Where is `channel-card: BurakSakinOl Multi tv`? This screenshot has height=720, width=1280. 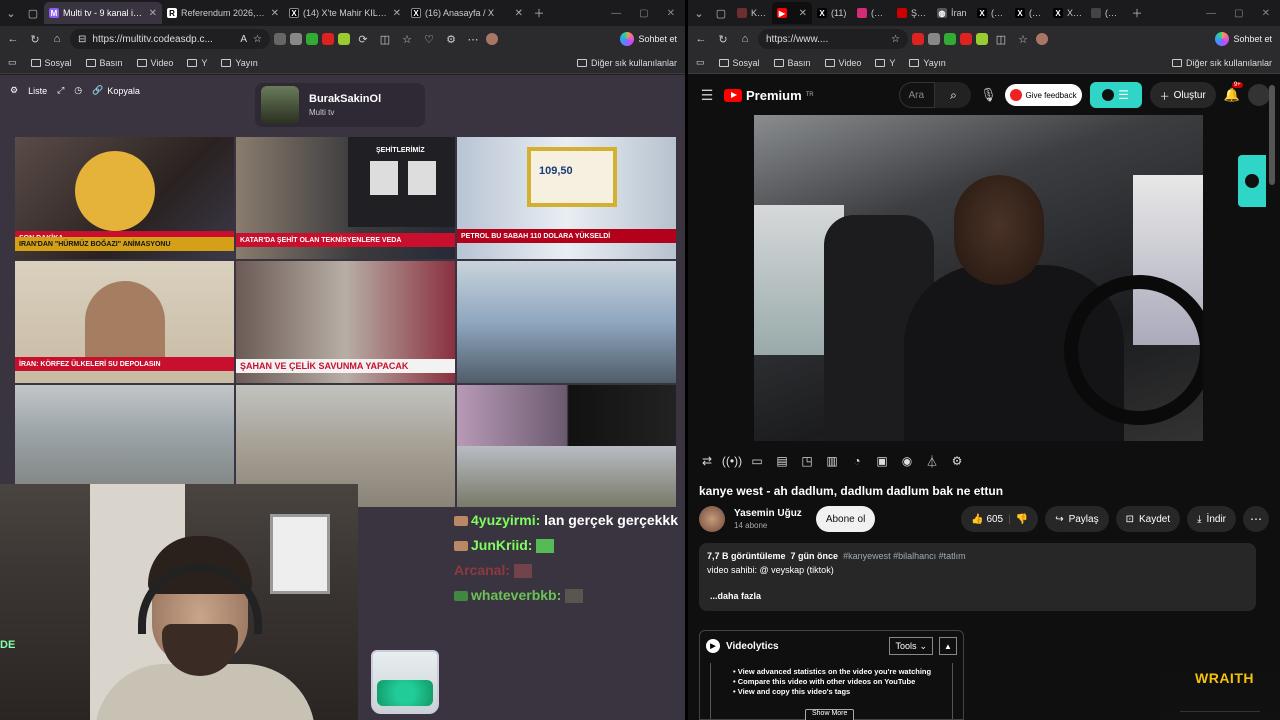
channel-card: BurakSakinOl Multi tv is located at coordinates (340, 105).